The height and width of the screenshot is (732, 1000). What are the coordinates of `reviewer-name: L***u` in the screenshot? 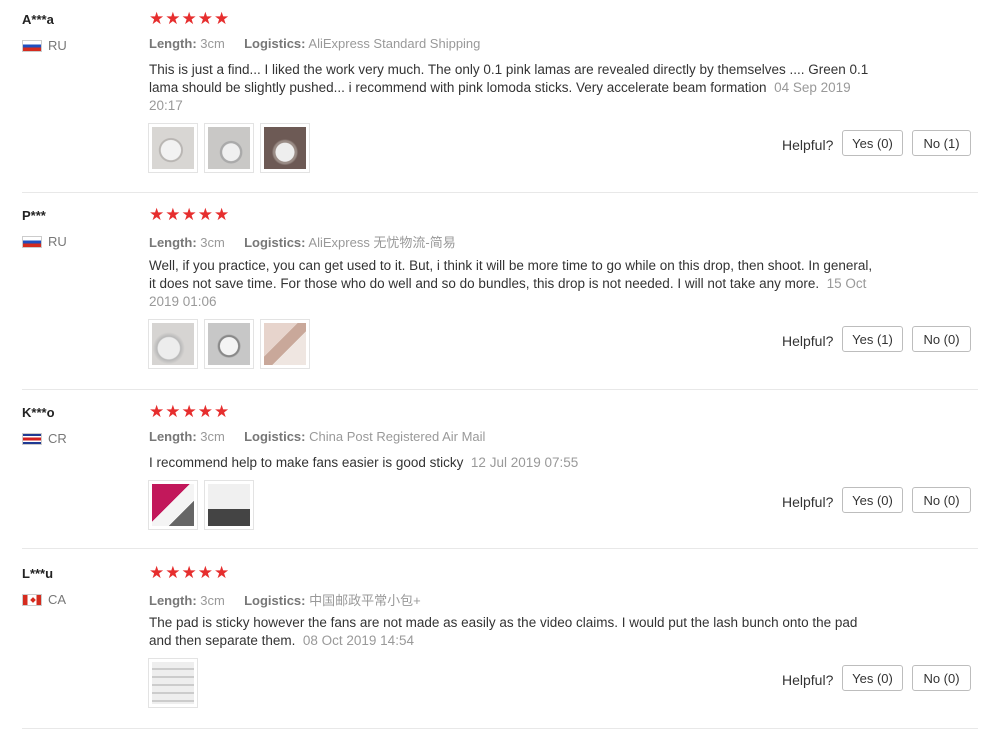 It's located at (38, 573).